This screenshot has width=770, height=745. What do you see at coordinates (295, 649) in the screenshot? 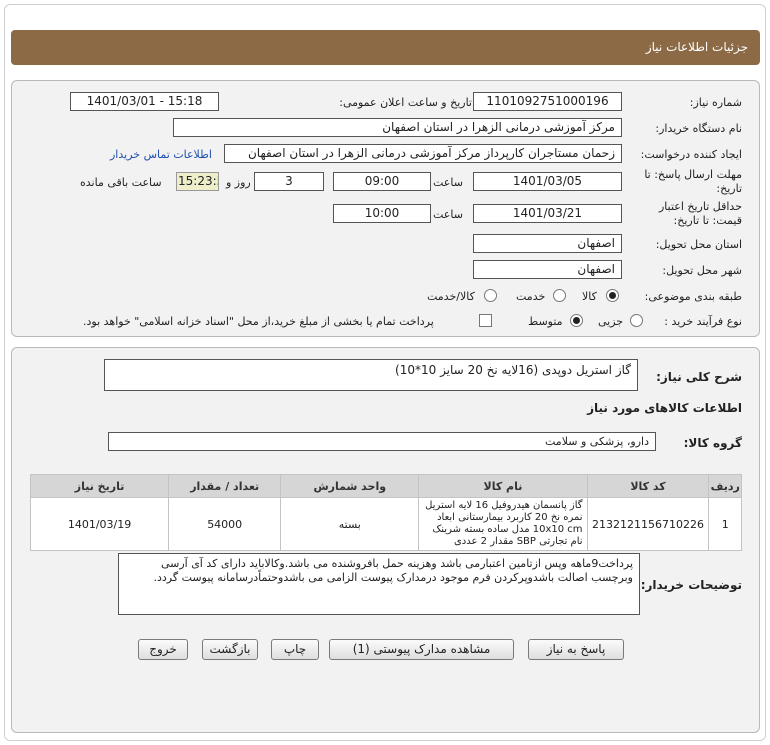
I see `print-button: چاپ` at bounding box center [295, 649].